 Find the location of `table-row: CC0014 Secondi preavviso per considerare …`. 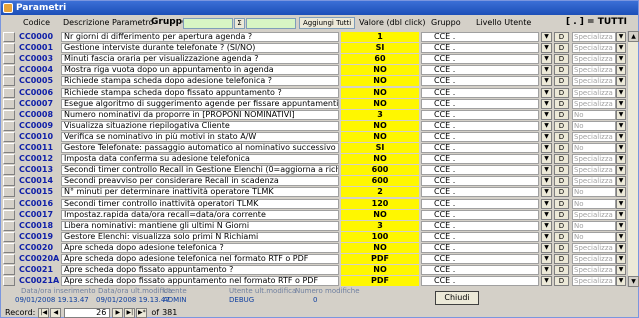

table-row: CC0014 Secondi preavviso per considerare … is located at coordinates (313, 181).